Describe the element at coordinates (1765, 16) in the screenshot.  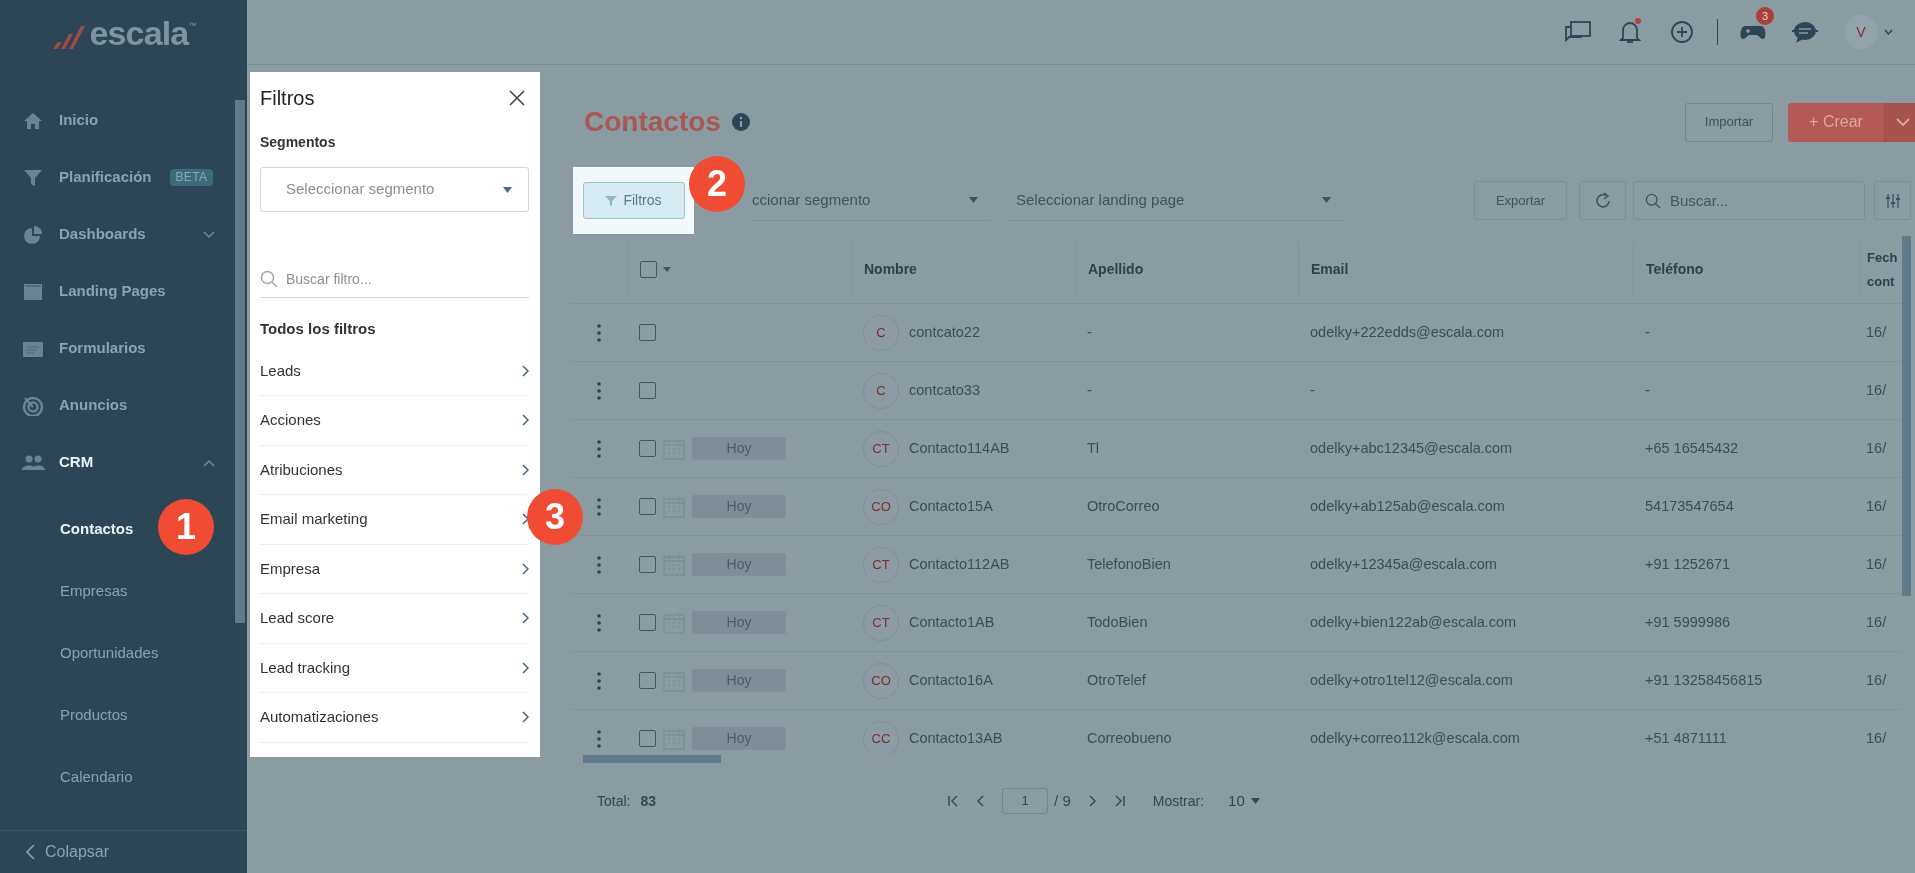
I see `notification-badge: 3` at that location.